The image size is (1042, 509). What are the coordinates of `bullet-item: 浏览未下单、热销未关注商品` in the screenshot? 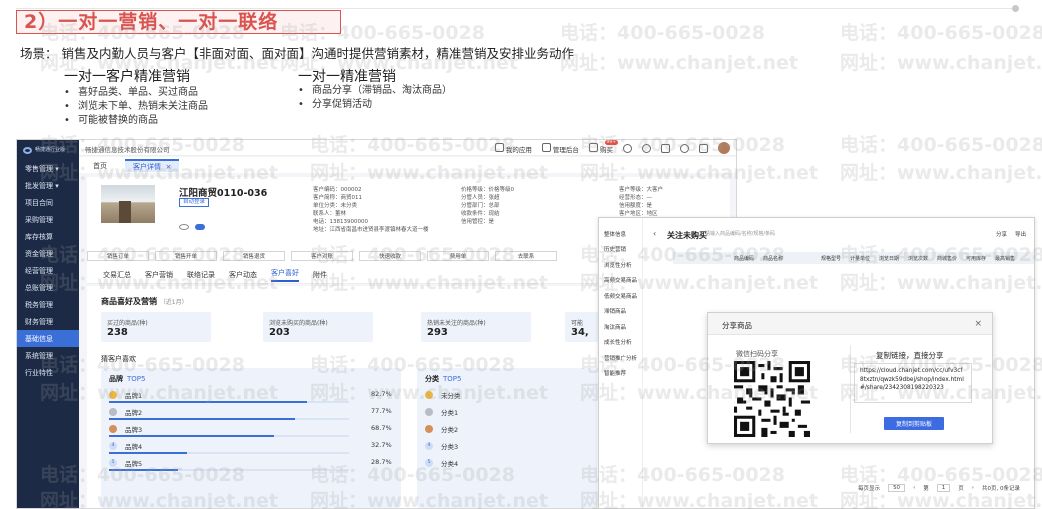 It's located at (136, 107).